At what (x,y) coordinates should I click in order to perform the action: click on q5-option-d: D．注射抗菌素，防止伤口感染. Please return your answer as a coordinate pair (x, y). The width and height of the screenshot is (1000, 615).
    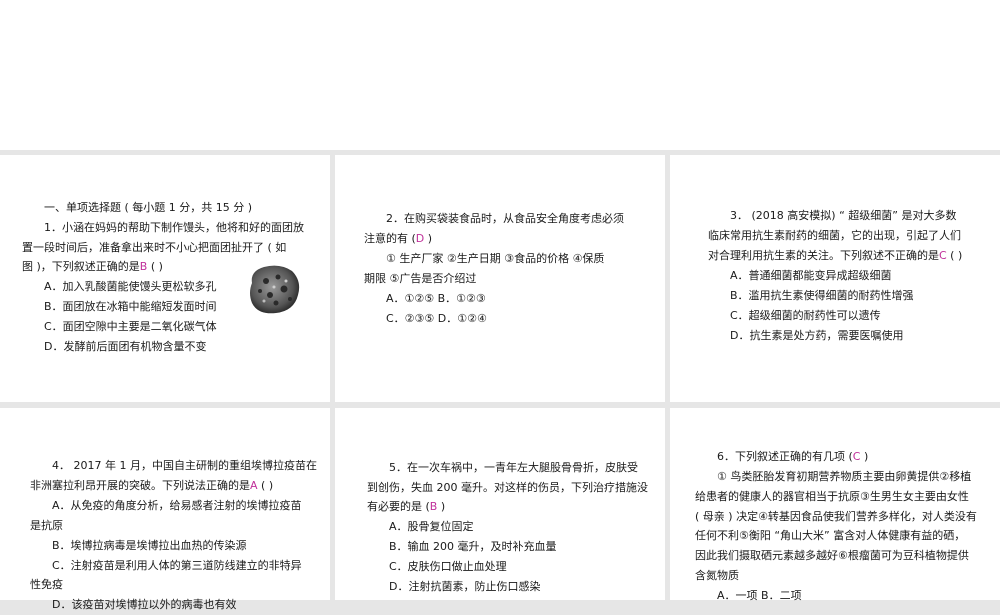
    Looking at the image, I should click on (465, 586).